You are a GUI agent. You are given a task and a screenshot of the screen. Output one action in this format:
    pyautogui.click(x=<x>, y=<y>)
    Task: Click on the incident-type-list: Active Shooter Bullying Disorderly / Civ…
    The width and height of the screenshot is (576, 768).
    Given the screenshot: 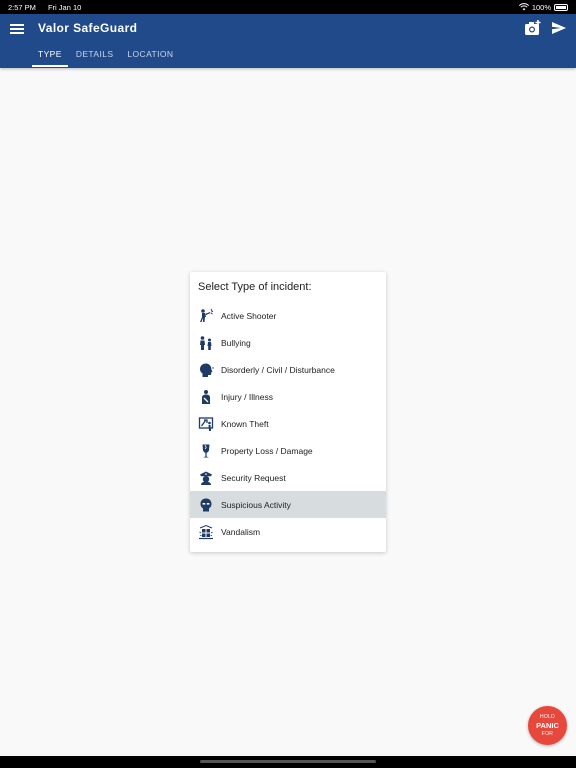 What is the action you would take?
    pyautogui.click(x=288, y=423)
    